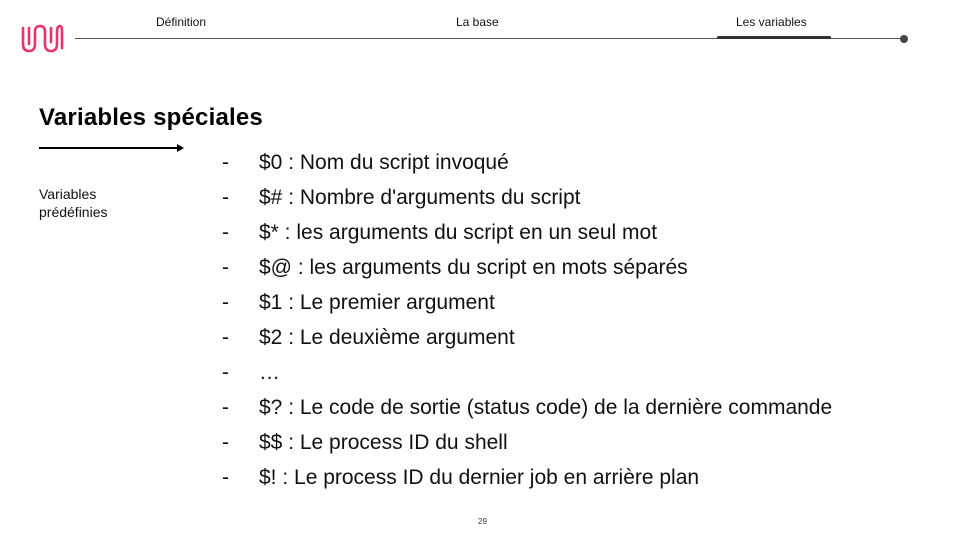 The image size is (960, 540). I want to click on slide-subtitle: Variables prédéfinies, so click(73, 203).